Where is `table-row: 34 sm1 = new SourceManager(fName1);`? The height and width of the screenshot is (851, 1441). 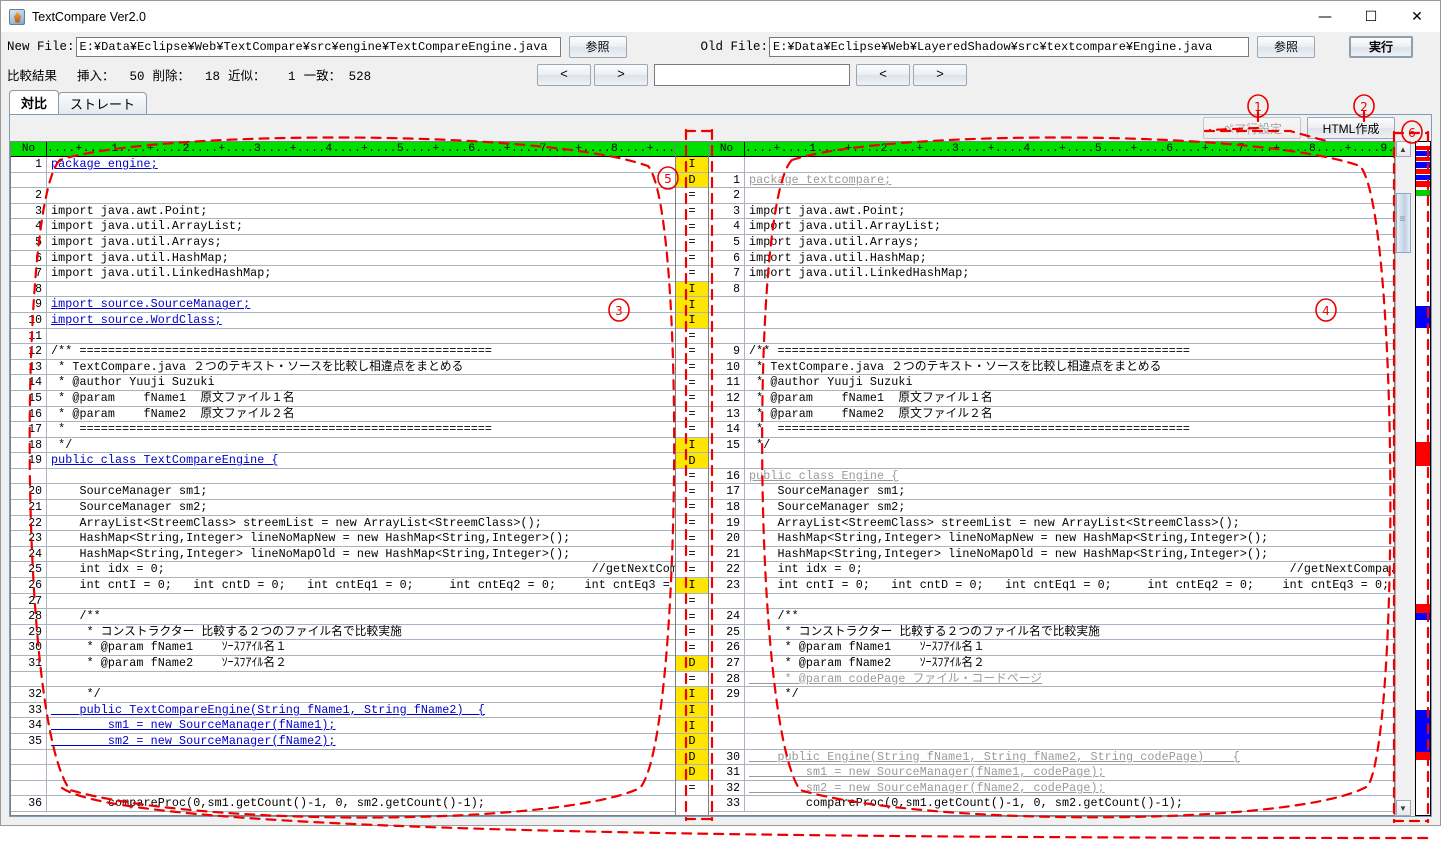
table-row: 34 sm1 = new SourceManager(fName1); is located at coordinates (343, 726).